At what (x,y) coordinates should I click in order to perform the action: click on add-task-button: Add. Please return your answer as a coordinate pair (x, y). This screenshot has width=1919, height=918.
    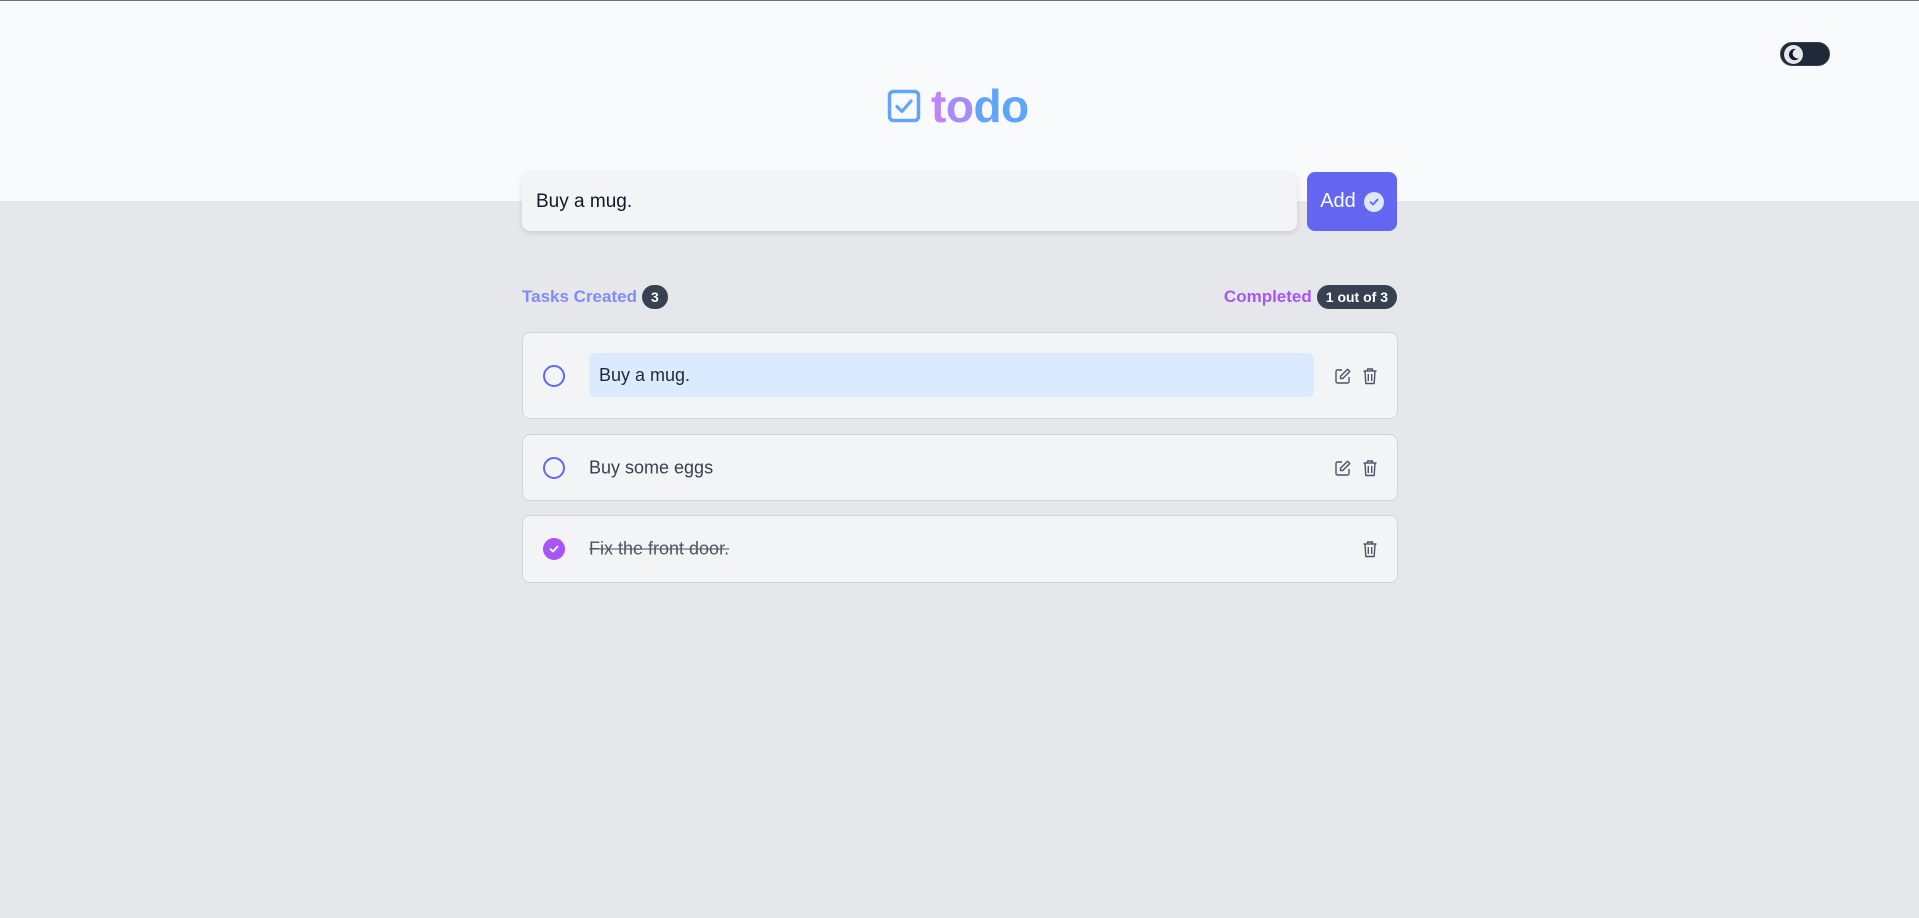
    Looking at the image, I should click on (1352, 201).